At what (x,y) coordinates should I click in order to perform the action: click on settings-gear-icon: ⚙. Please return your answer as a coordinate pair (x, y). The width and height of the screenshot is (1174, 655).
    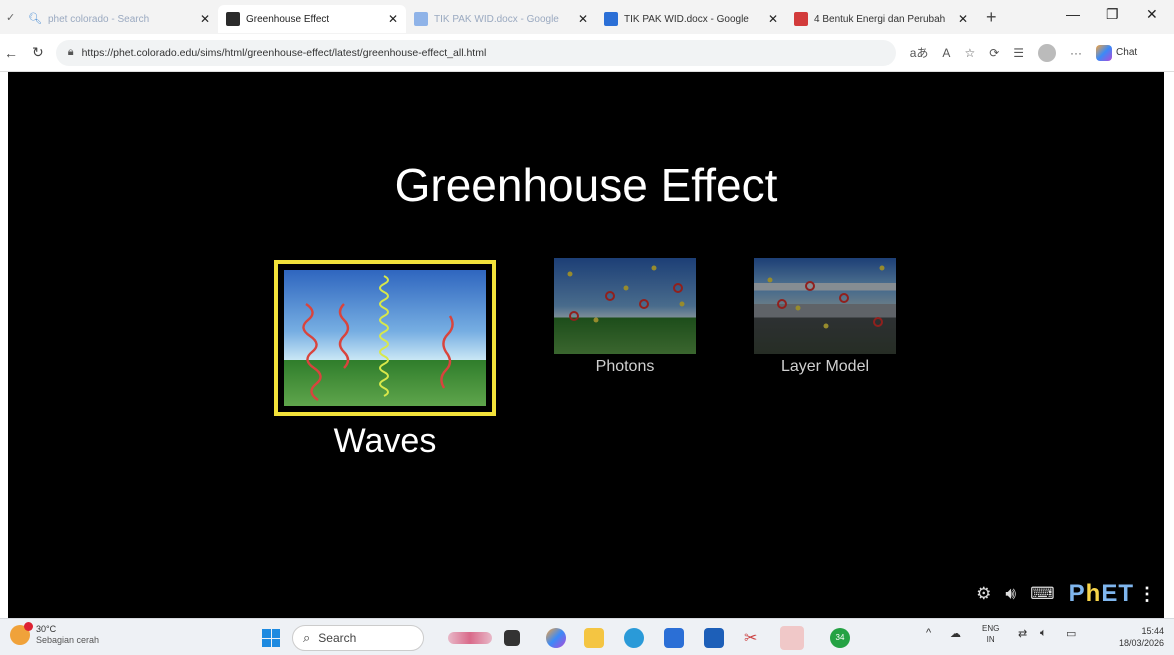
    Looking at the image, I should click on (983, 594).